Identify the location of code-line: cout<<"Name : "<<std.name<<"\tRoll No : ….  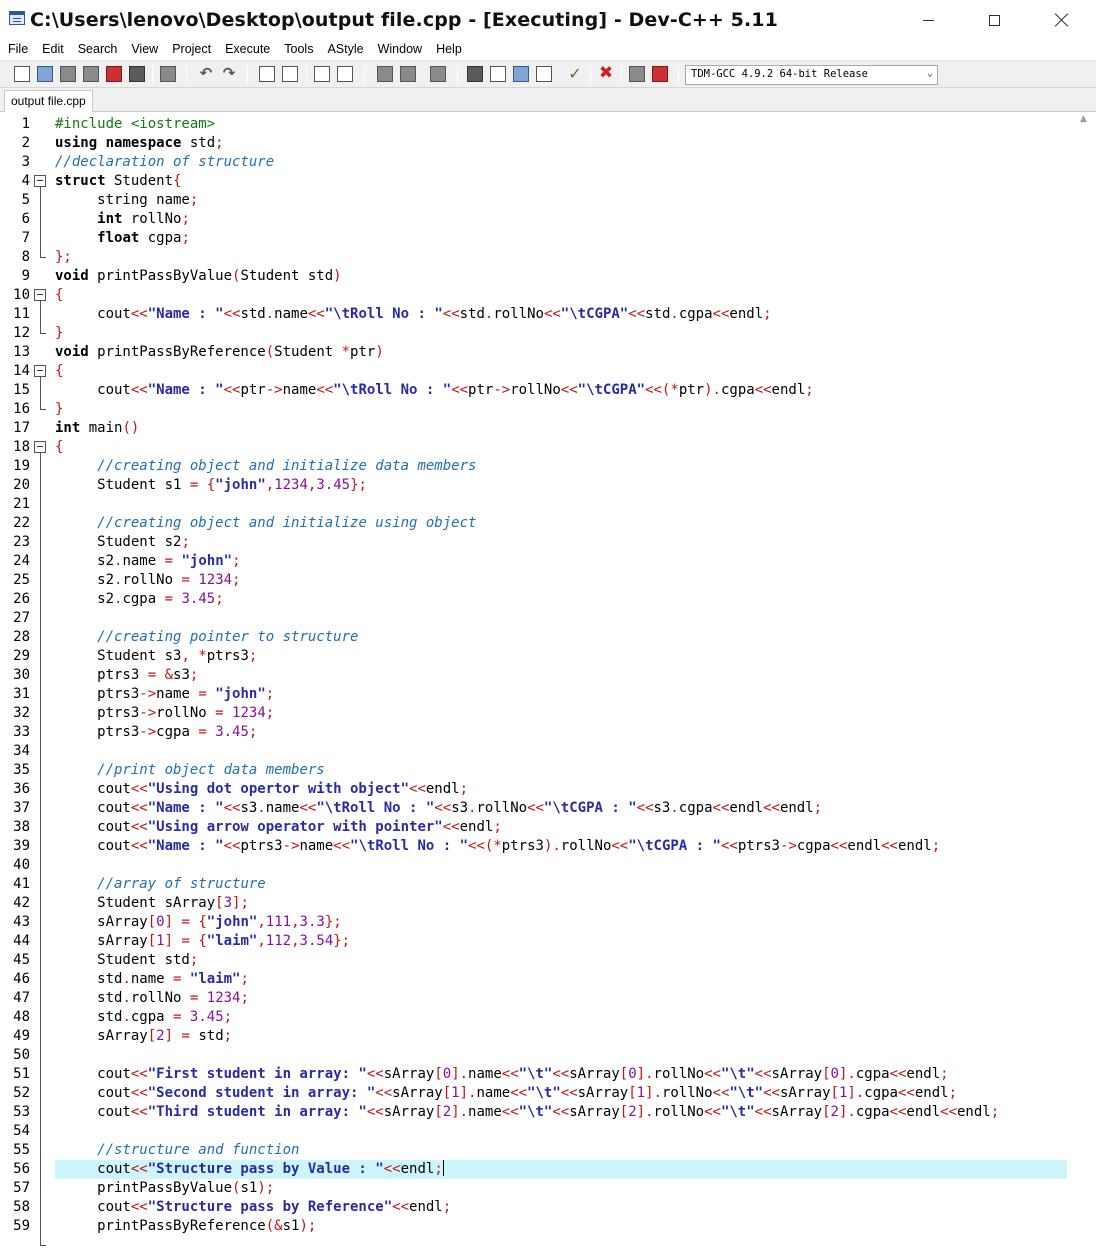
(561, 314).